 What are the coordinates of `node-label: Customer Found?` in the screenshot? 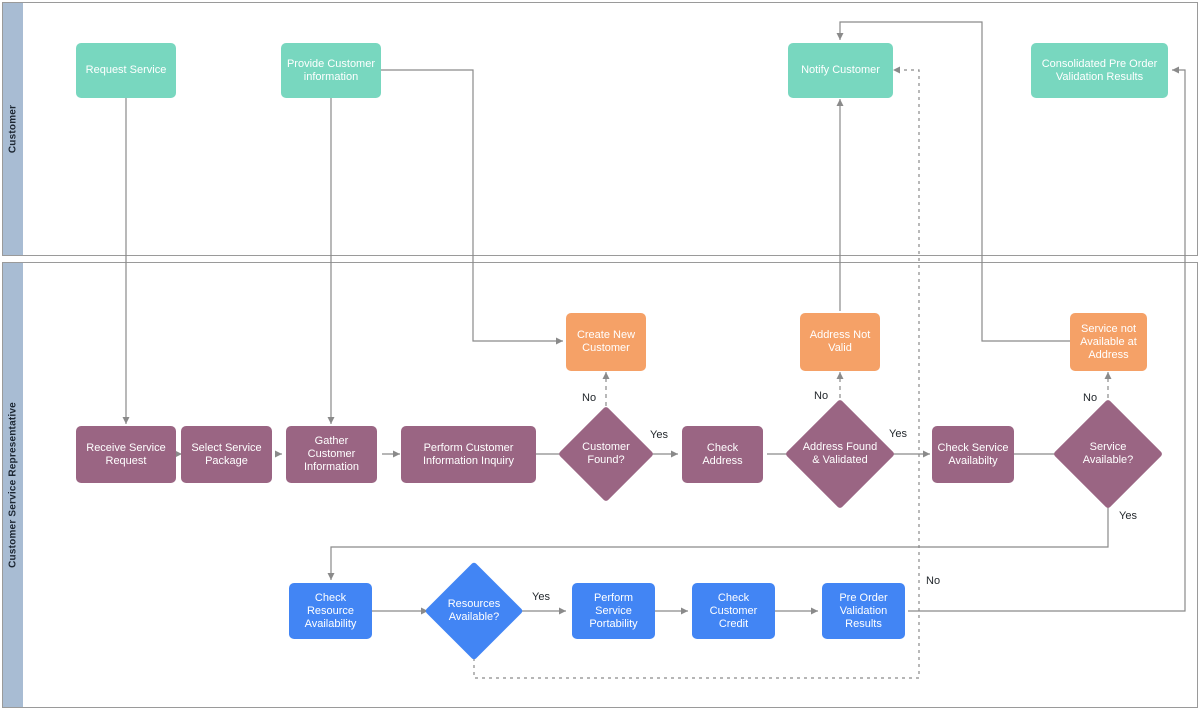 It's located at (606, 453).